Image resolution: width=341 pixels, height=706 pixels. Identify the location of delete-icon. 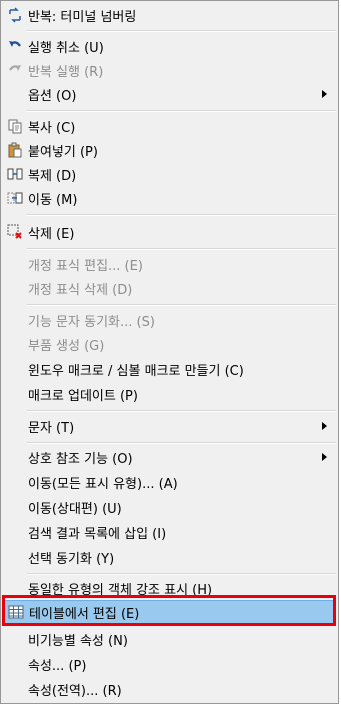
(15, 232).